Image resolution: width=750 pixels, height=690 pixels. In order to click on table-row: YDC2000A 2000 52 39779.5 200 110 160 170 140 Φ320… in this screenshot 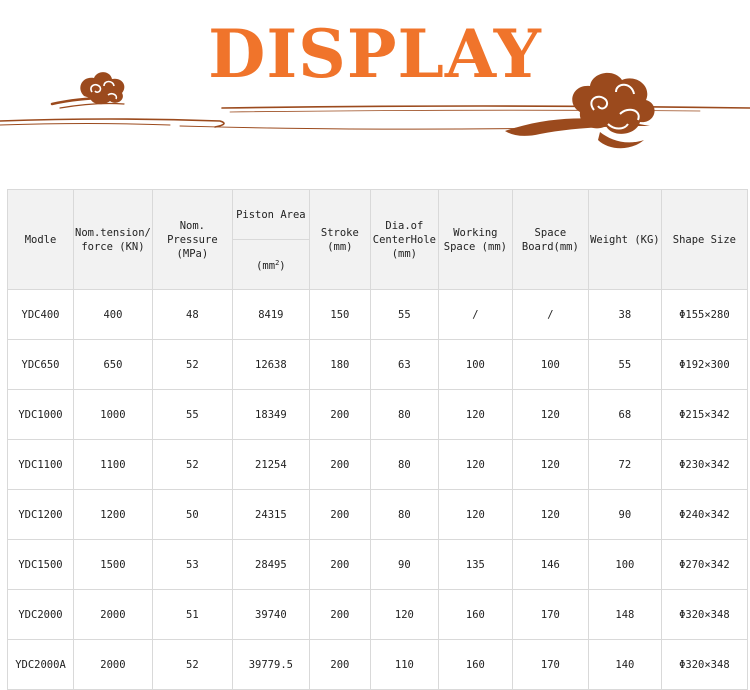, I will do `click(377, 664)`.